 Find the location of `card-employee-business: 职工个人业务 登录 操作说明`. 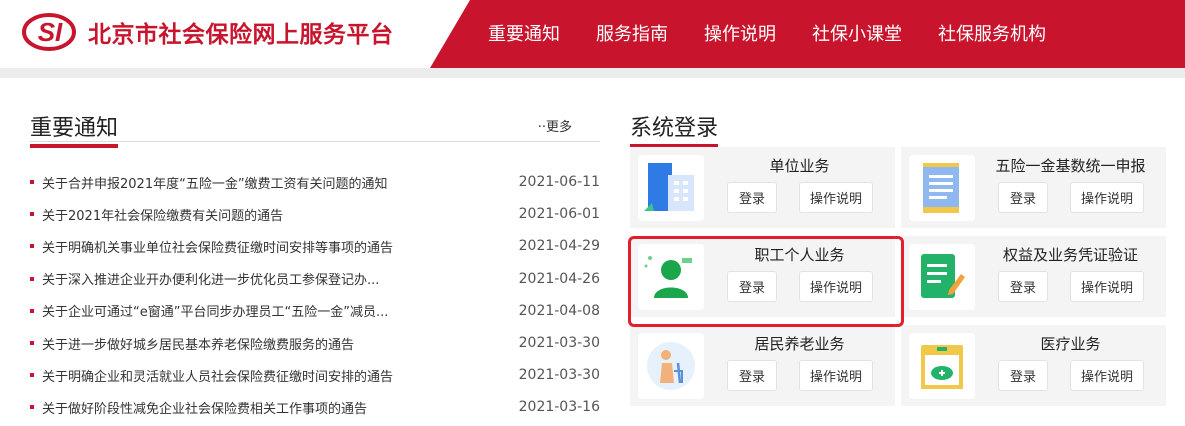

card-employee-business: 职工个人业务 登录 操作说明 is located at coordinates (762, 276).